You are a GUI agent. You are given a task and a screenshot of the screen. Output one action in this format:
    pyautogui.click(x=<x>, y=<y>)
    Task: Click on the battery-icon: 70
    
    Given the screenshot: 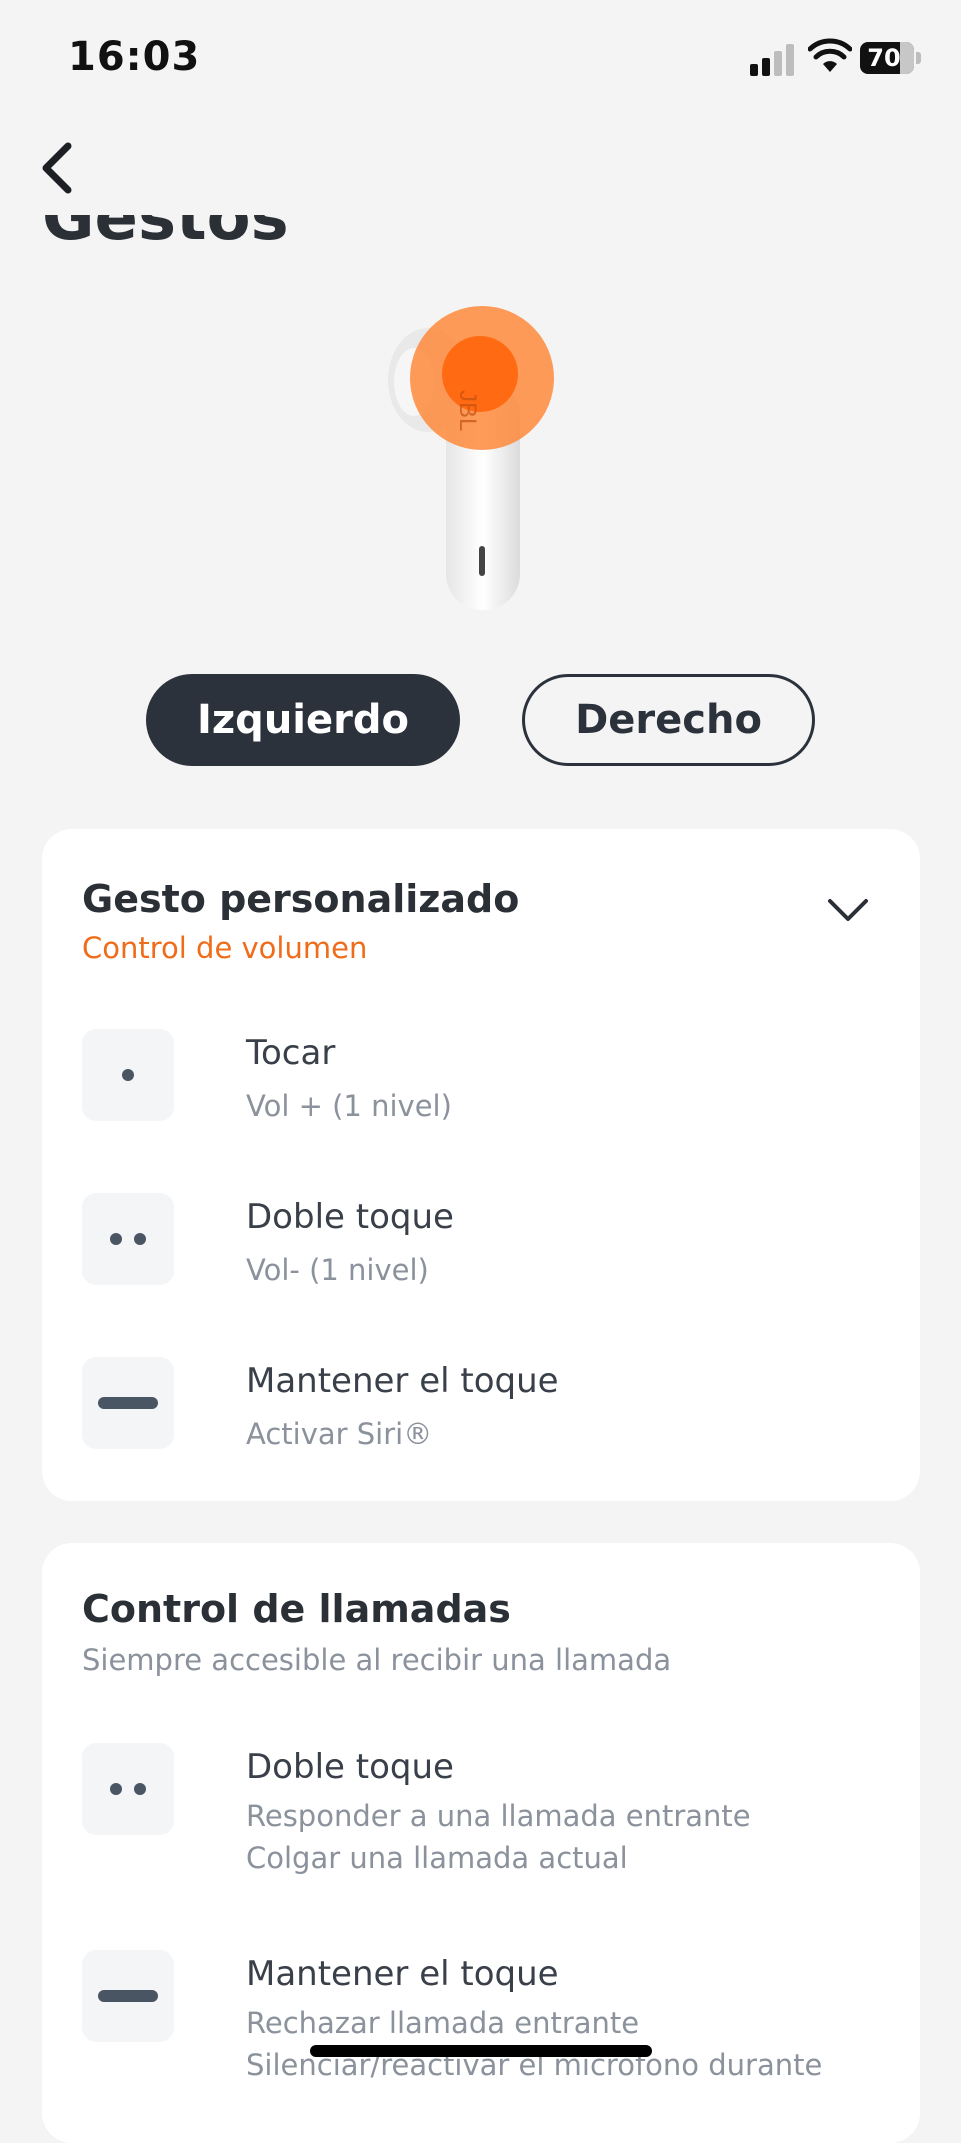 What is the action you would take?
    pyautogui.click(x=891, y=58)
    